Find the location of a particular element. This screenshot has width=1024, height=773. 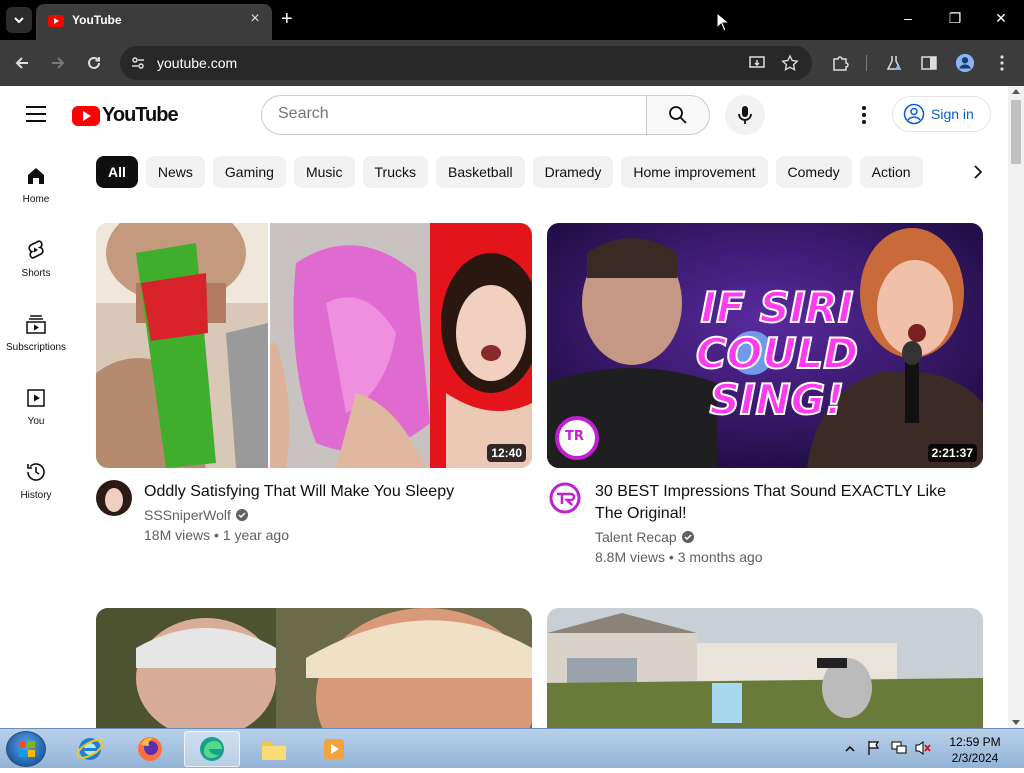

chevron-down-icon is located at coordinates (19, 20).